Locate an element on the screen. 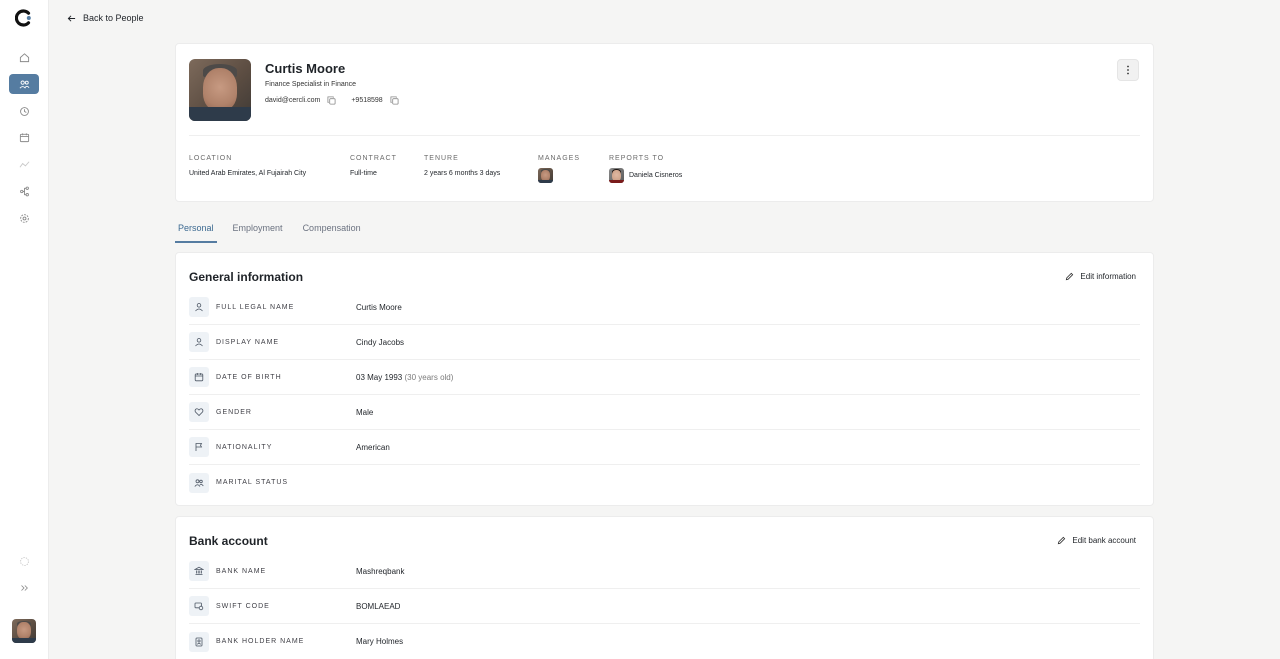  people-icon is located at coordinates (24, 84).